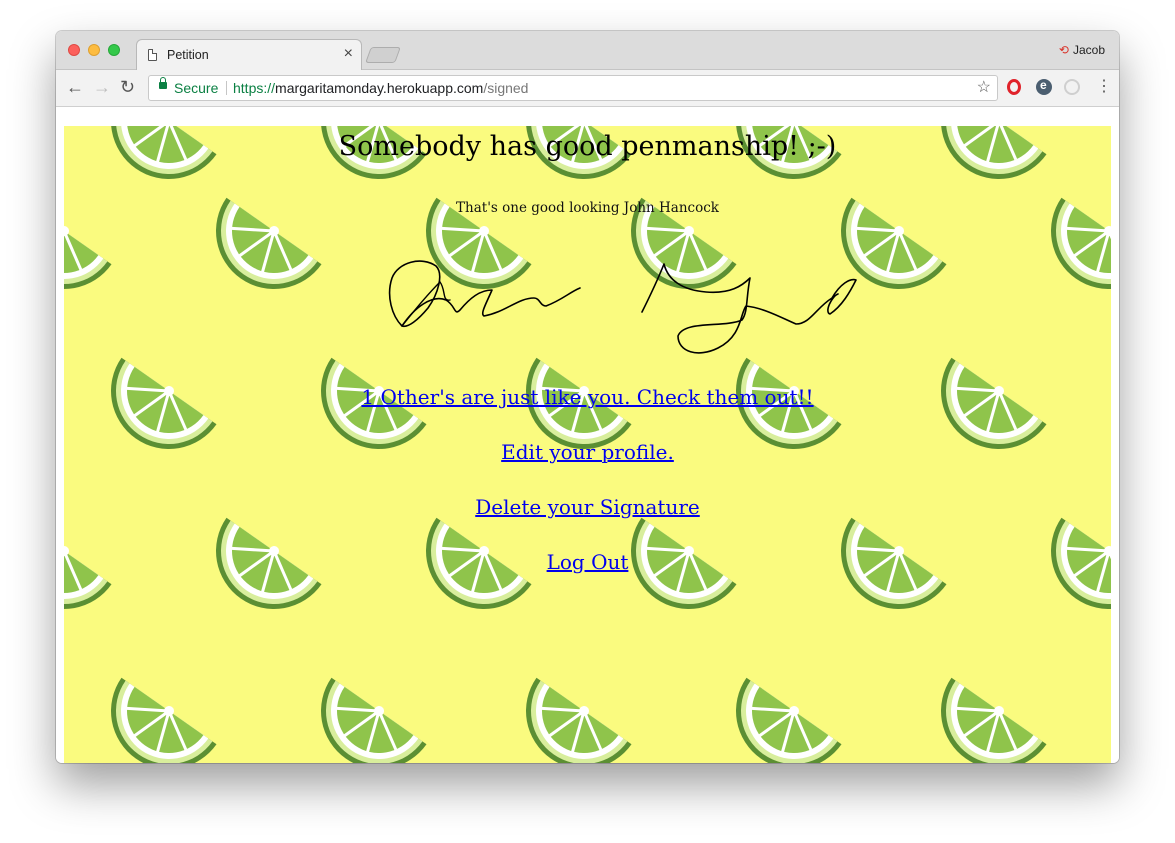  I want to click on edit-profile-link: Edit your profile., so click(587, 452).